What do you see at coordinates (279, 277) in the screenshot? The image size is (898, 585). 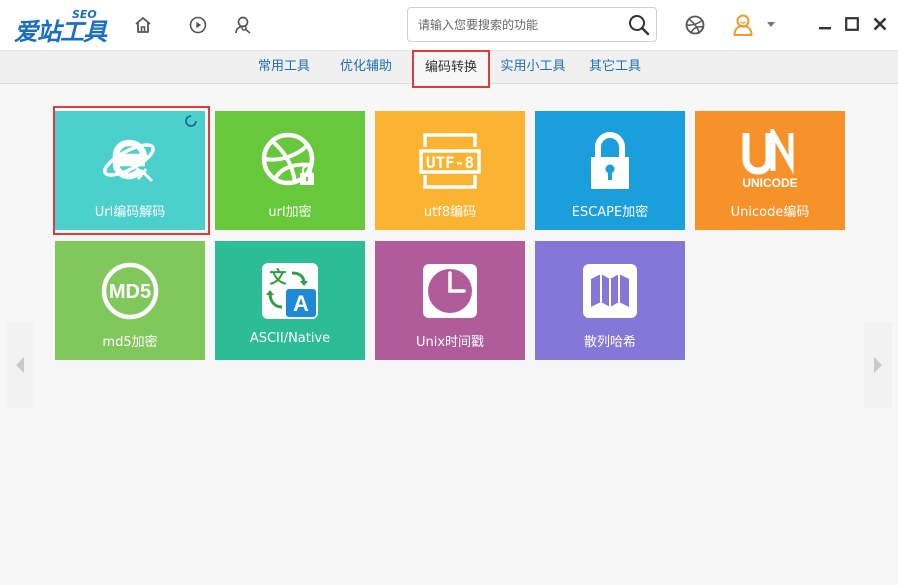 I see `svg-text: 文` at bounding box center [279, 277].